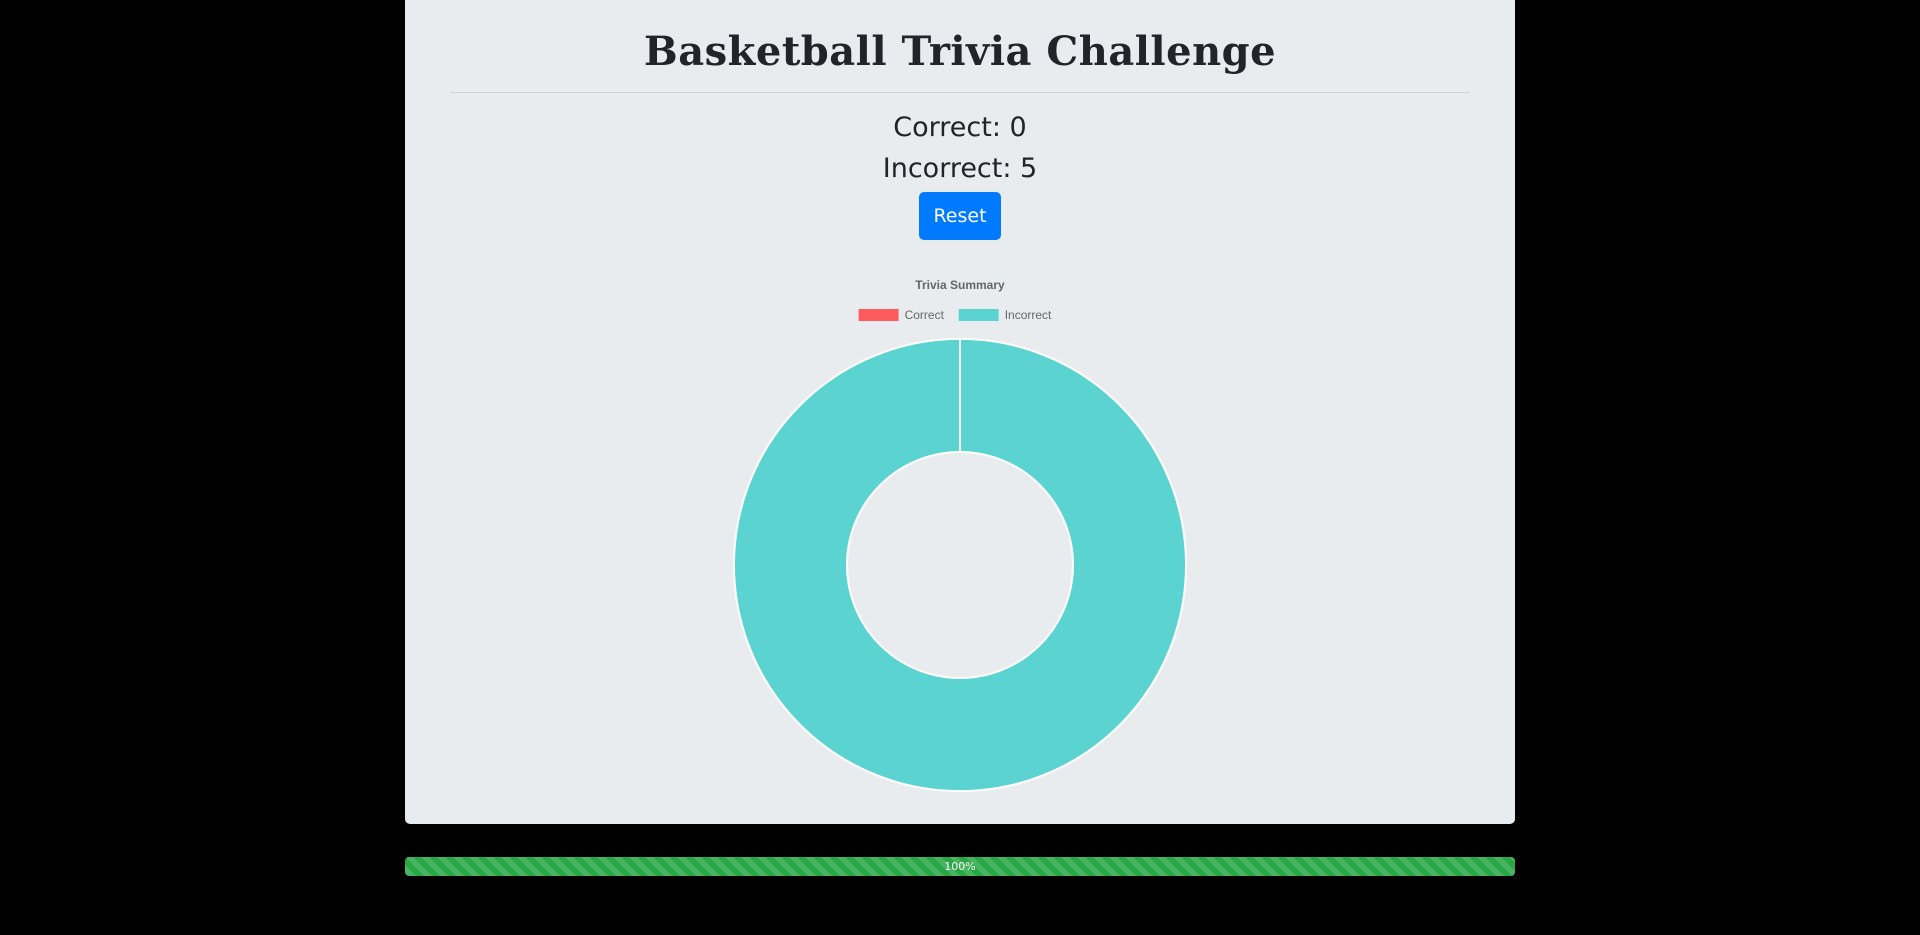  I want to click on legend-item-incorrect: Incorrect, so click(1005, 315).